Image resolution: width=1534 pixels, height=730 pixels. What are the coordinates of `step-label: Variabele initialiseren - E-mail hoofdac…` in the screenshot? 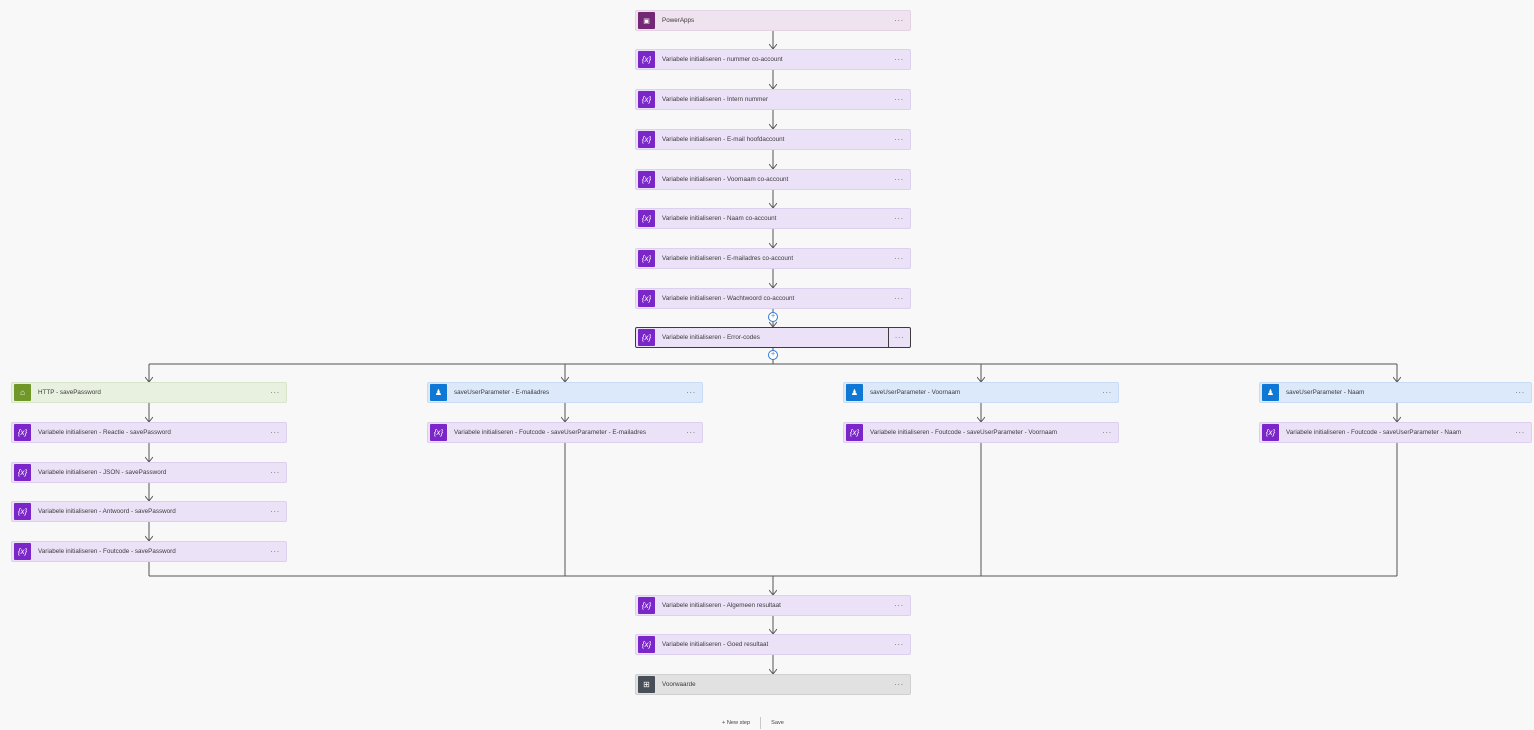 It's located at (723, 139).